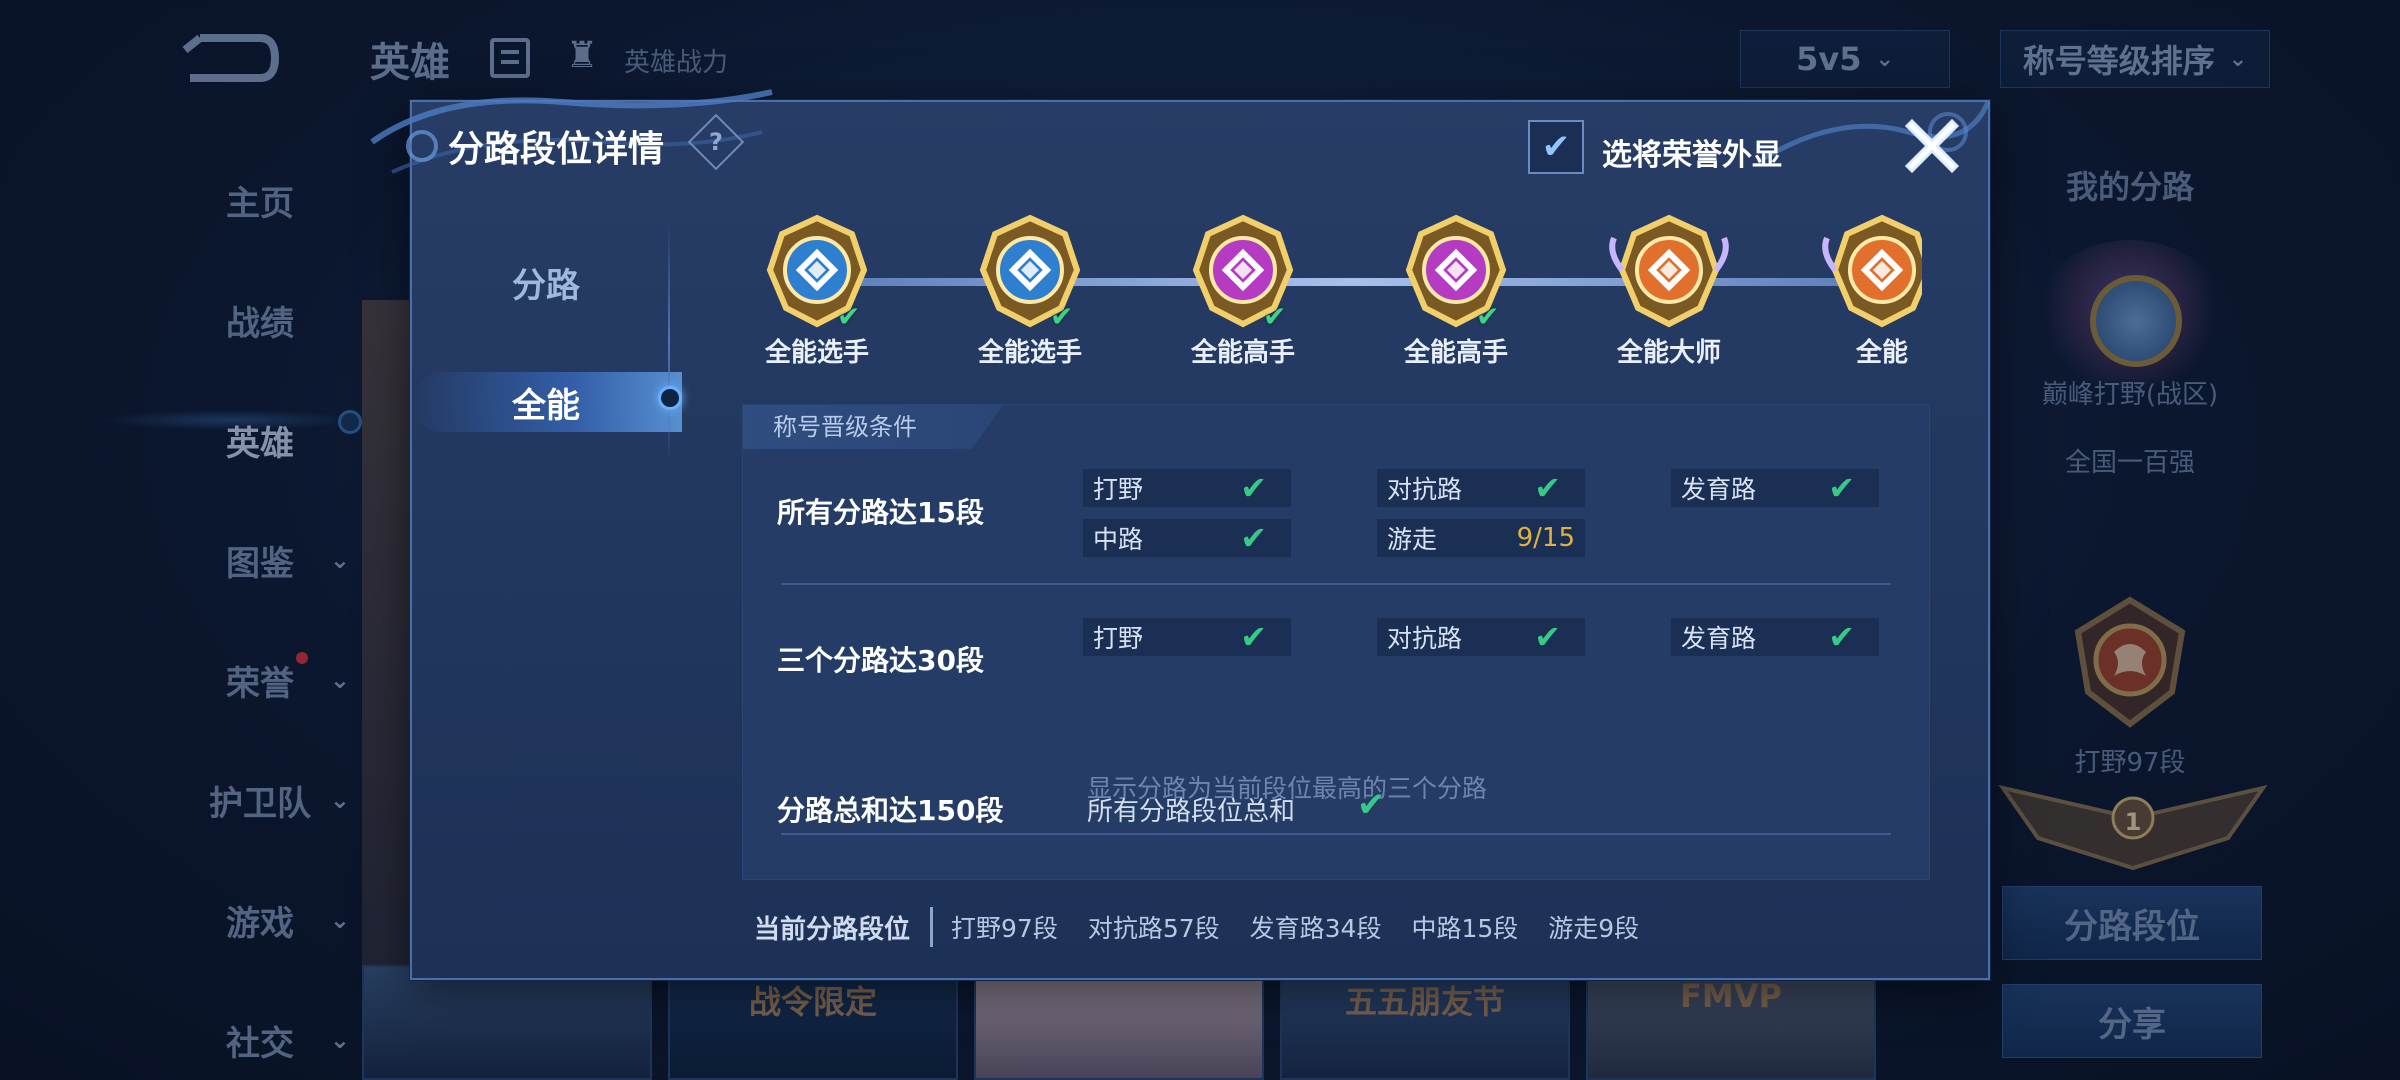 The height and width of the screenshot is (1080, 2400). I want to click on lane-progress: 9/15, so click(1545, 538).